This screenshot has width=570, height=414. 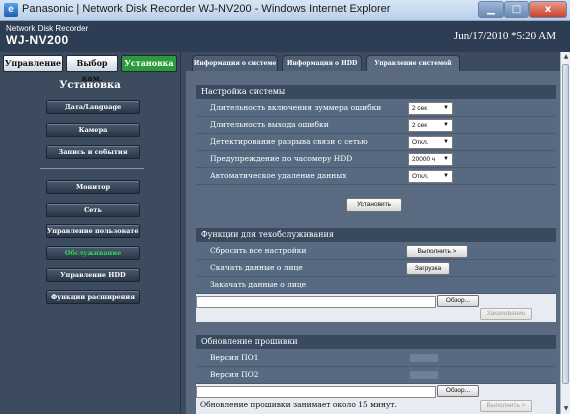 I want to click on firmware-row: Версия ПО1, so click(x=376, y=358).